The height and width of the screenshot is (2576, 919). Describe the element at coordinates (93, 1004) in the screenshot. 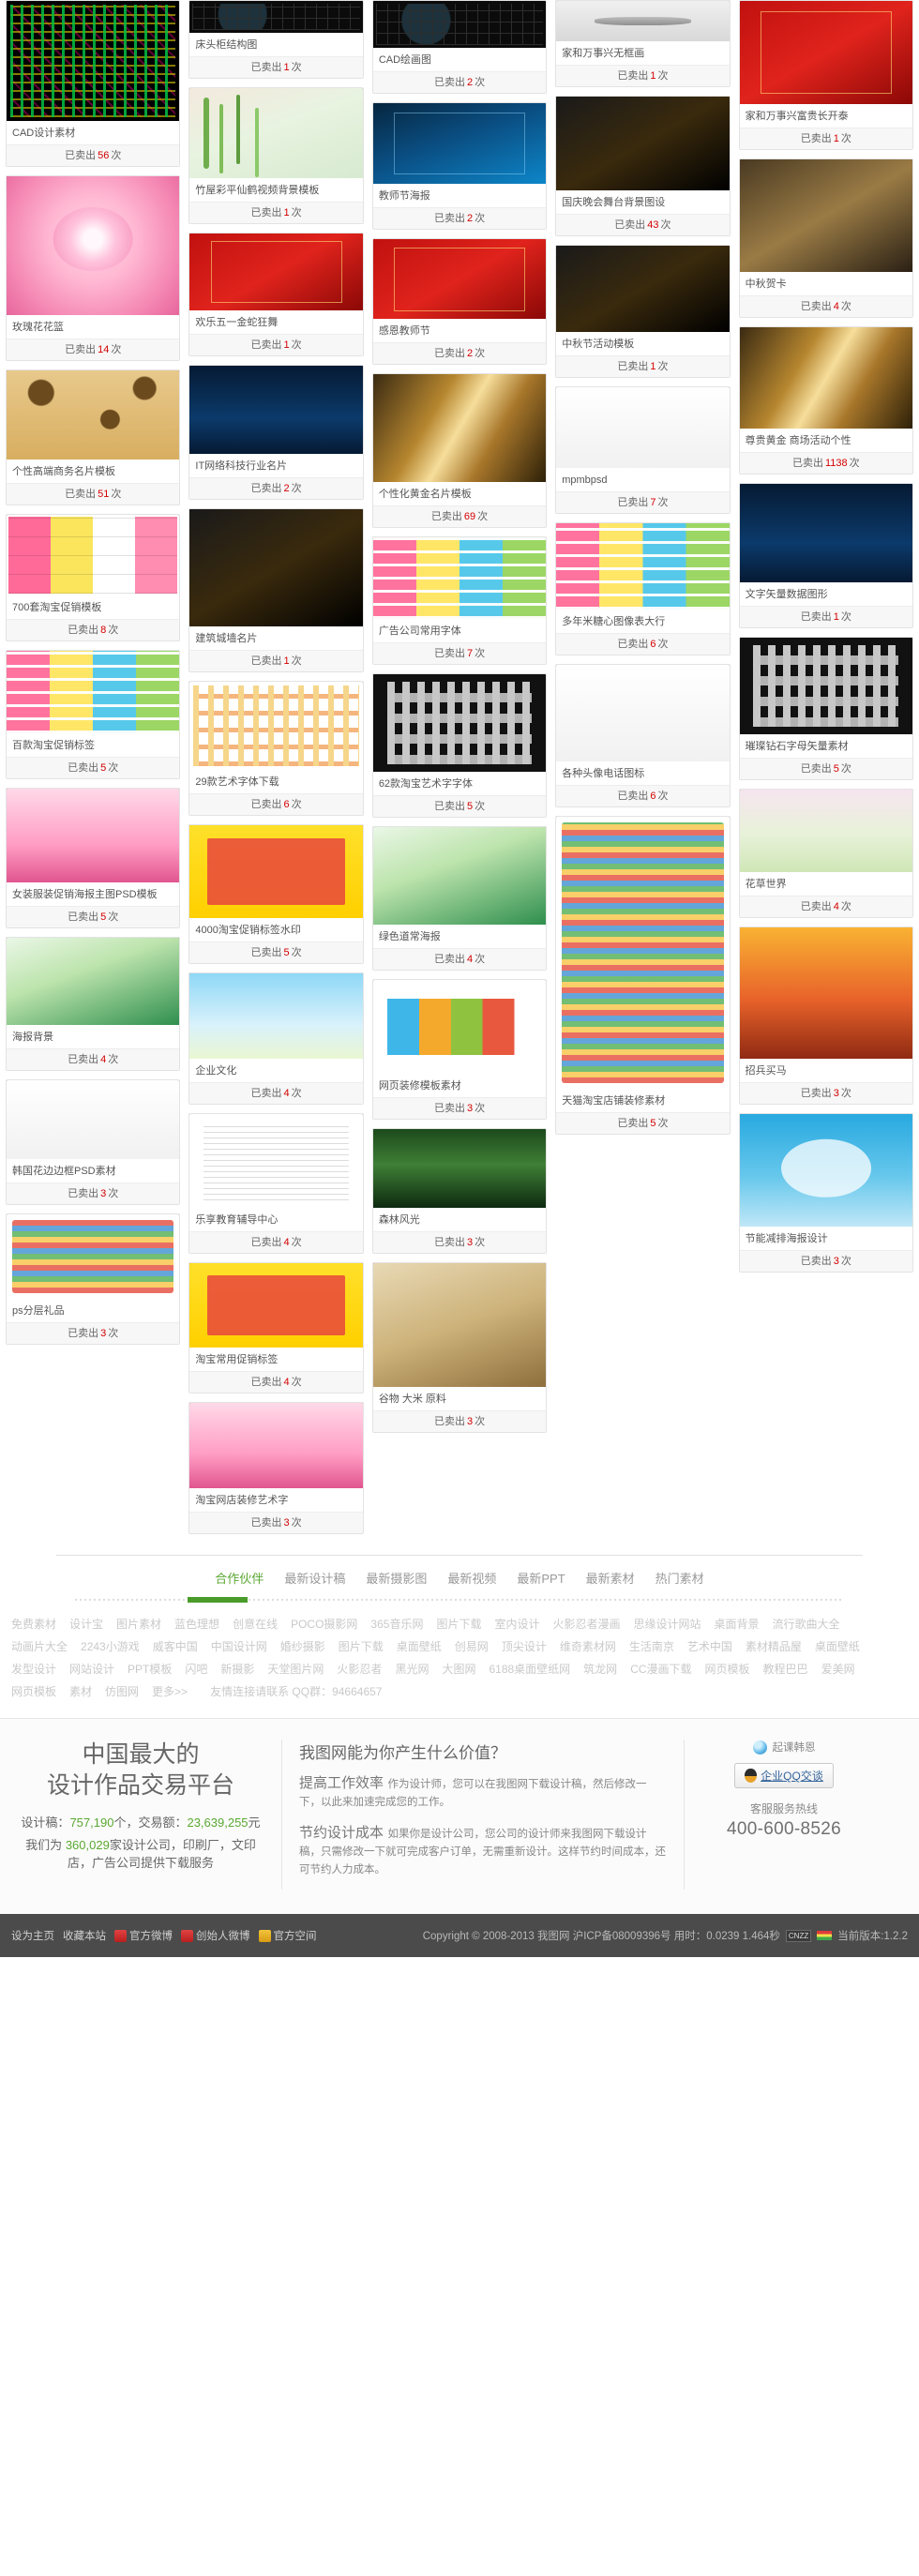

I see `product-card: 海报背景 已卖出 4 次` at that location.